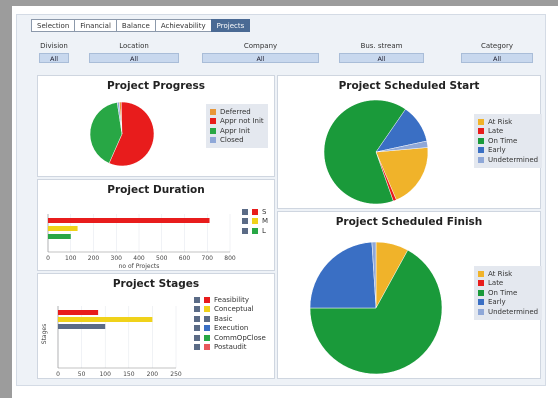 Image resolution: width=558 pixels, height=398 pixels. I want to click on x-axis-label: no of Projects, so click(139, 266).